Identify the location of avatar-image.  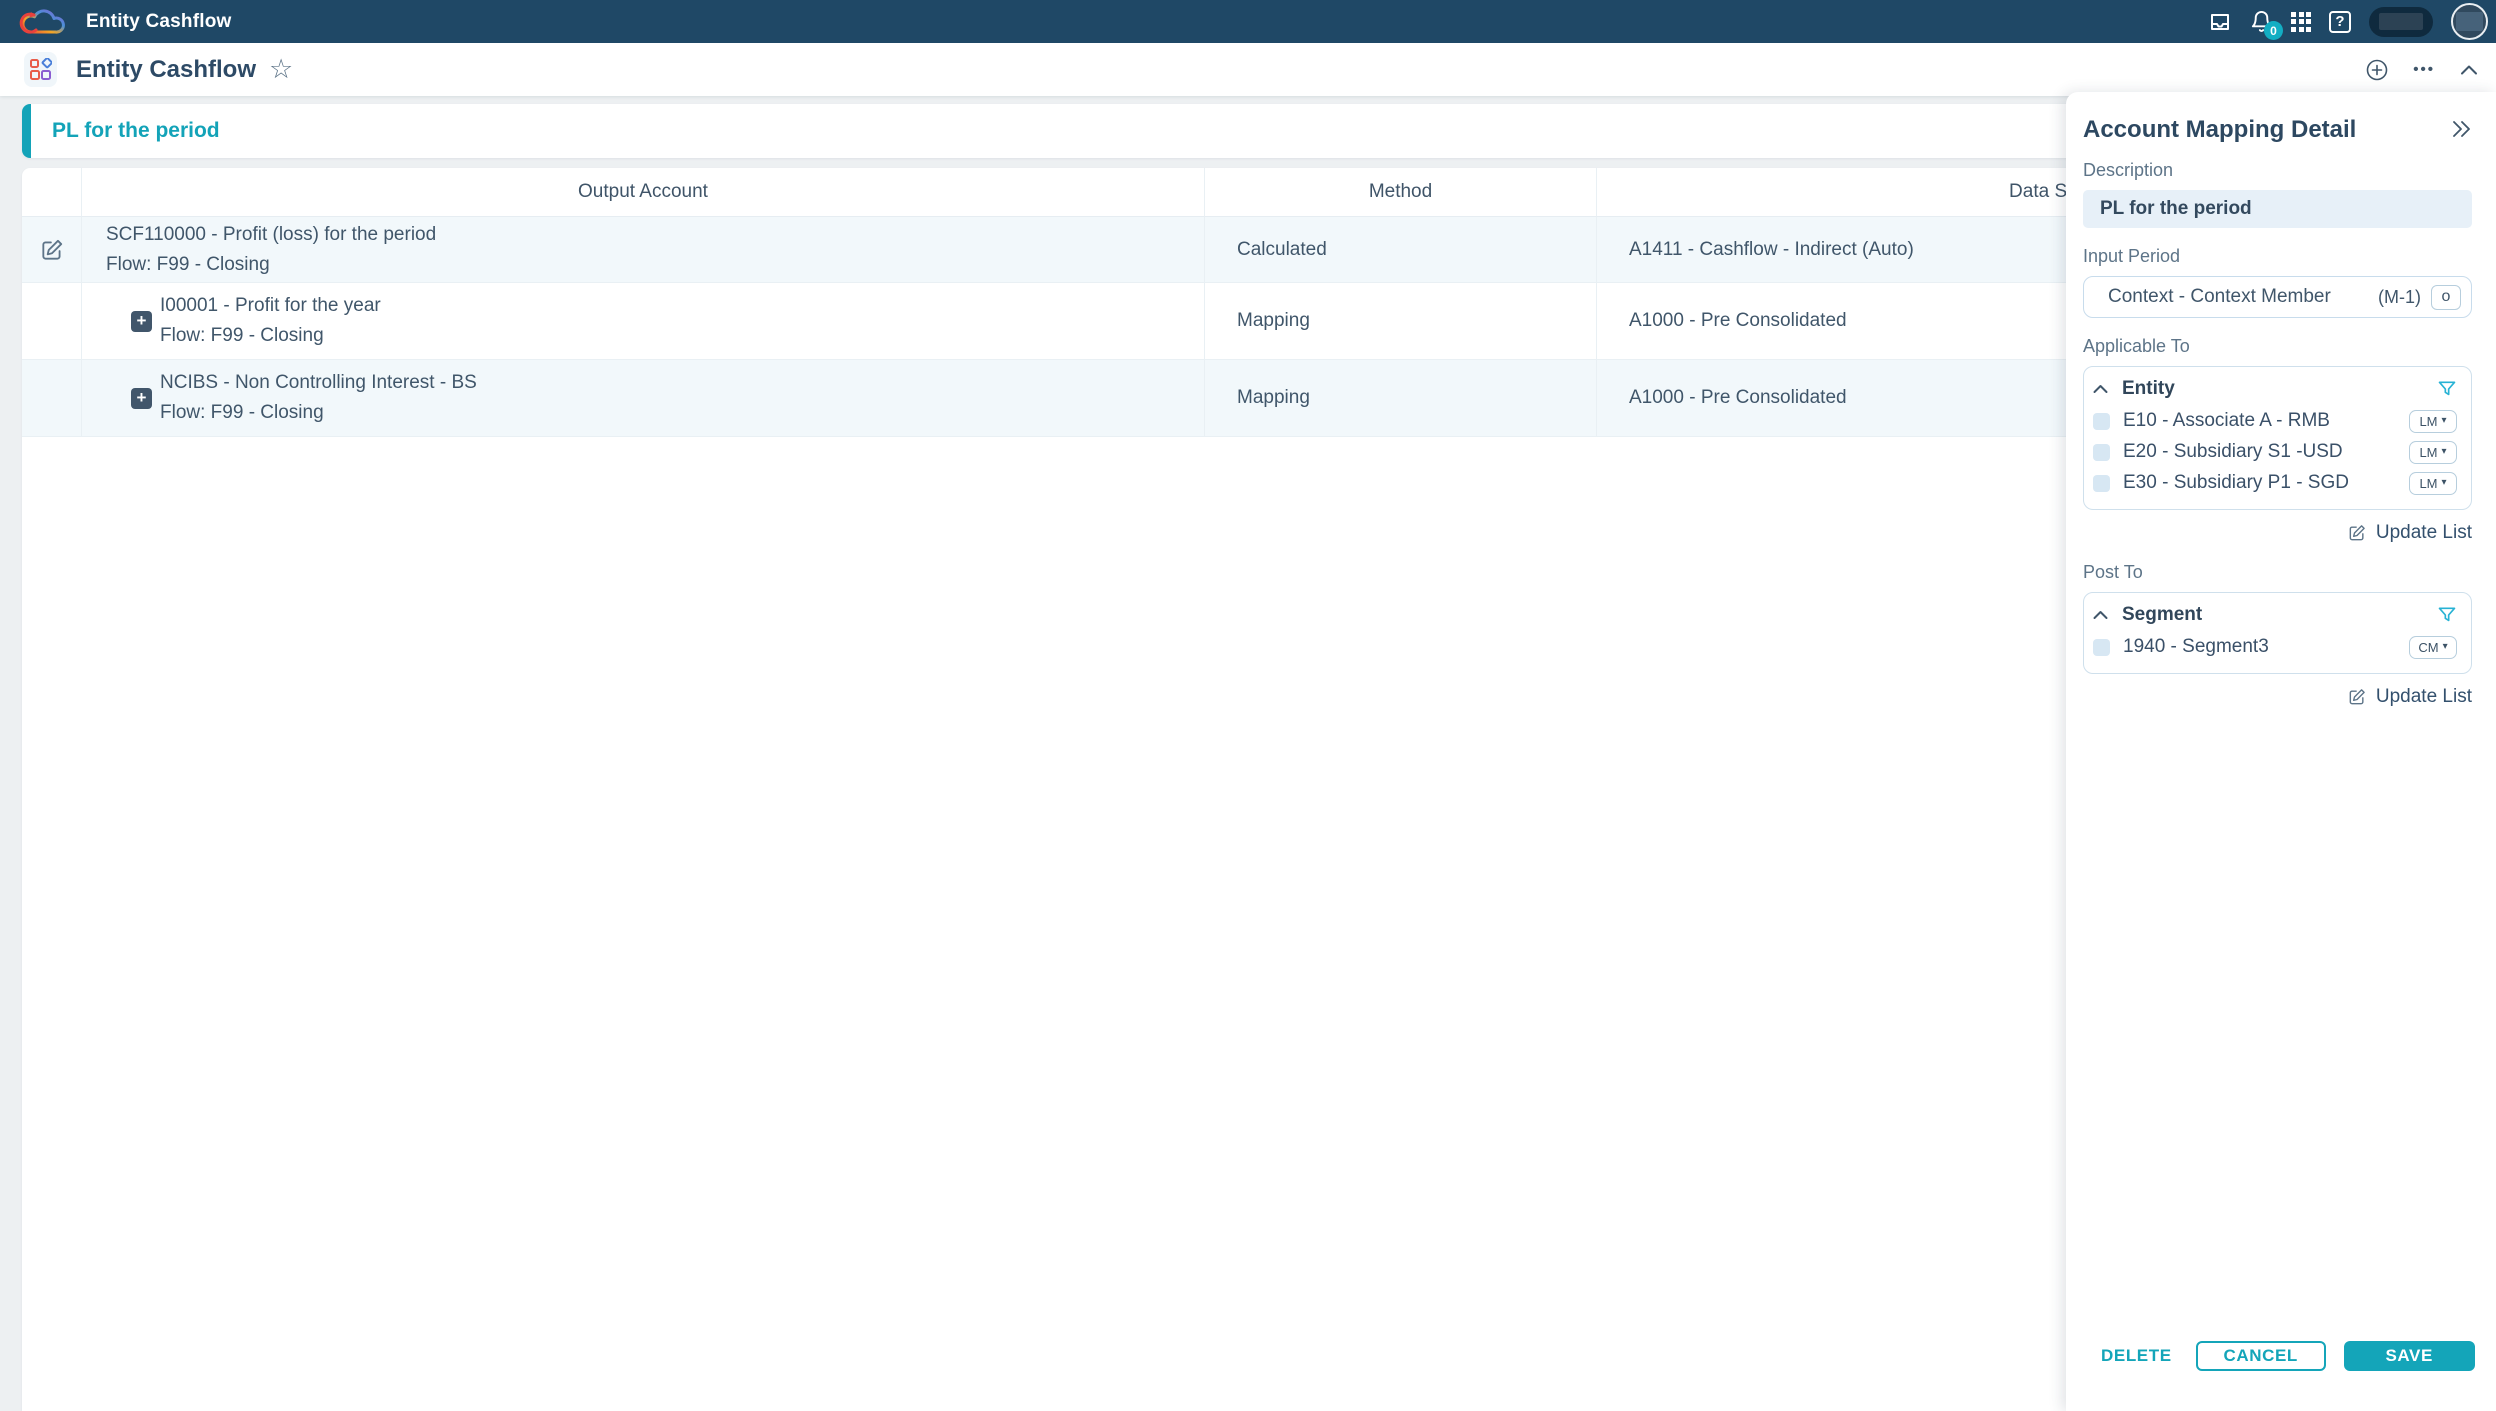
(2469, 21).